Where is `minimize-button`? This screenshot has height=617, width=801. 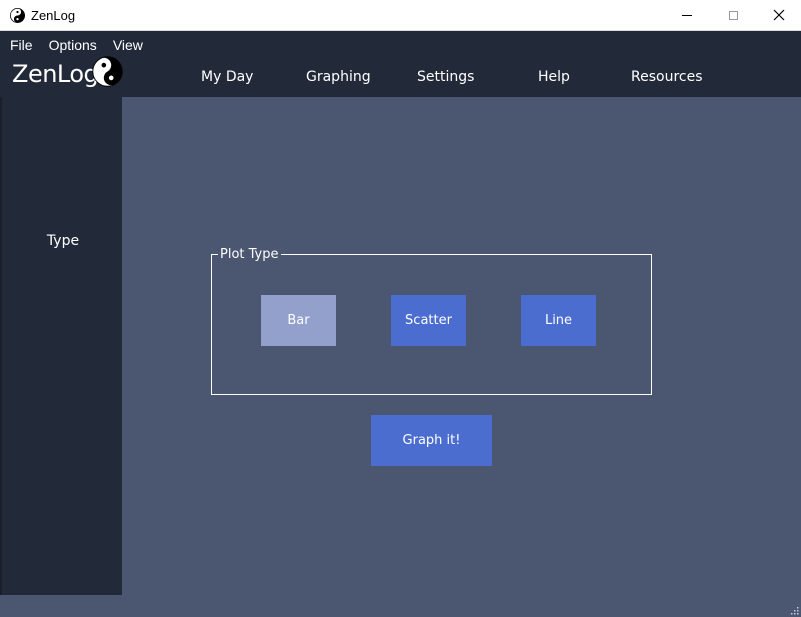 minimize-button is located at coordinates (687, 15).